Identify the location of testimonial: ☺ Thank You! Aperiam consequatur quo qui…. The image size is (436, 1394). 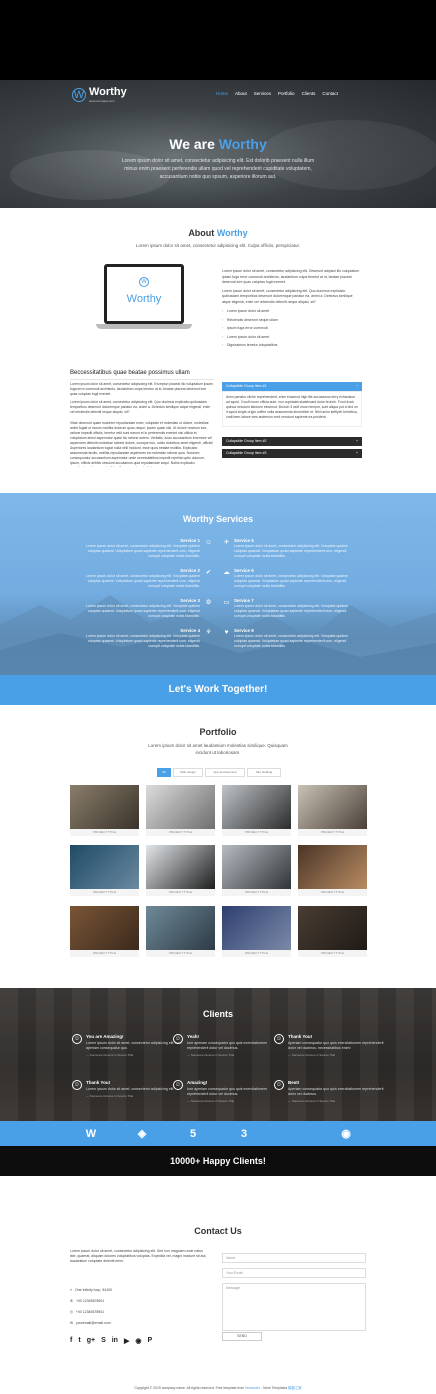
(329, 1046).